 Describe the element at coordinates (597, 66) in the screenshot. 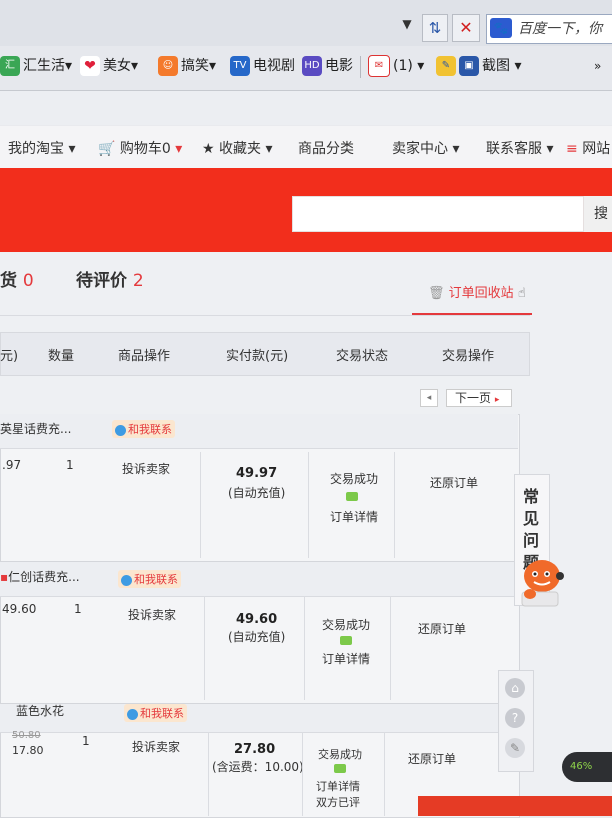

I see `more-icon: »` at that location.